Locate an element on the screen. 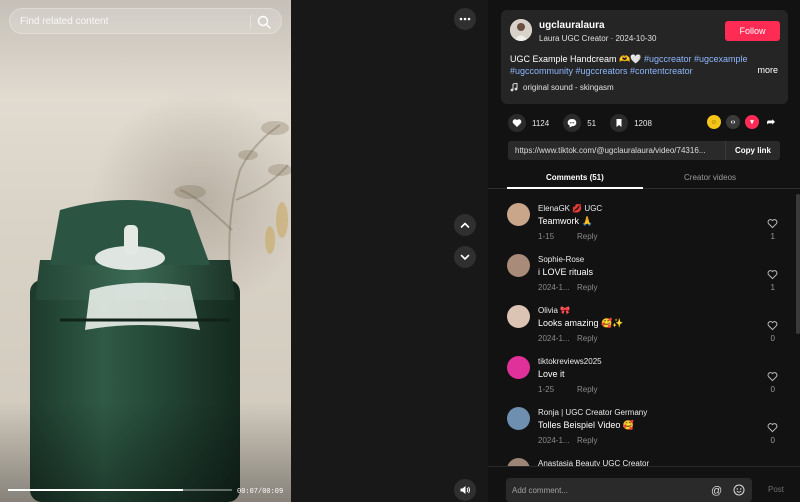 The height and width of the screenshot is (502, 800). comment-item: ElenaGK 💋 UGC Teamwork 🙏 1-15 Reply 1 is located at coordinates (644, 223).